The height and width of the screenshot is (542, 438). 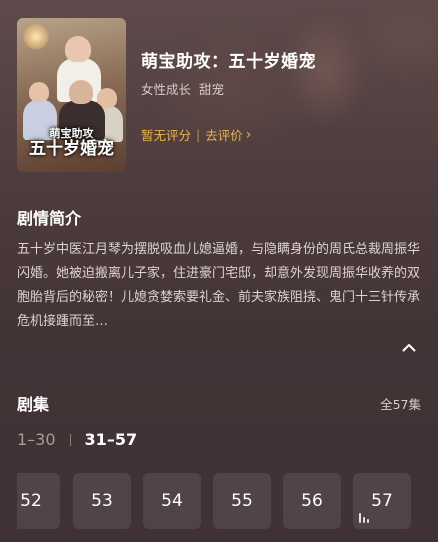 I want to click on episode-tile-playing: 57, so click(x=382, y=501).